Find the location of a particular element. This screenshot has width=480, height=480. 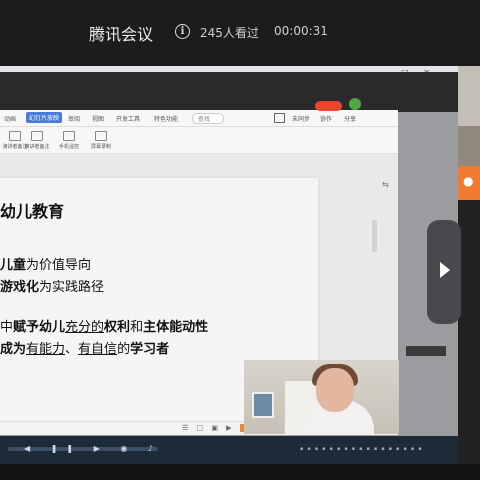

tab-slideshow: 幻灯片放映 is located at coordinates (44, 117).